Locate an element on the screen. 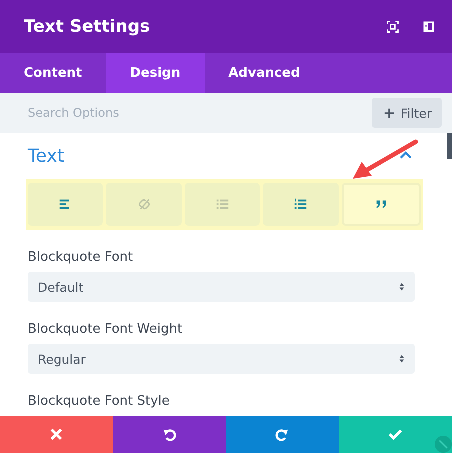 The height and width of the screenshot is (453, 452). search-field: Search Options is located at coordinates (128, 113).